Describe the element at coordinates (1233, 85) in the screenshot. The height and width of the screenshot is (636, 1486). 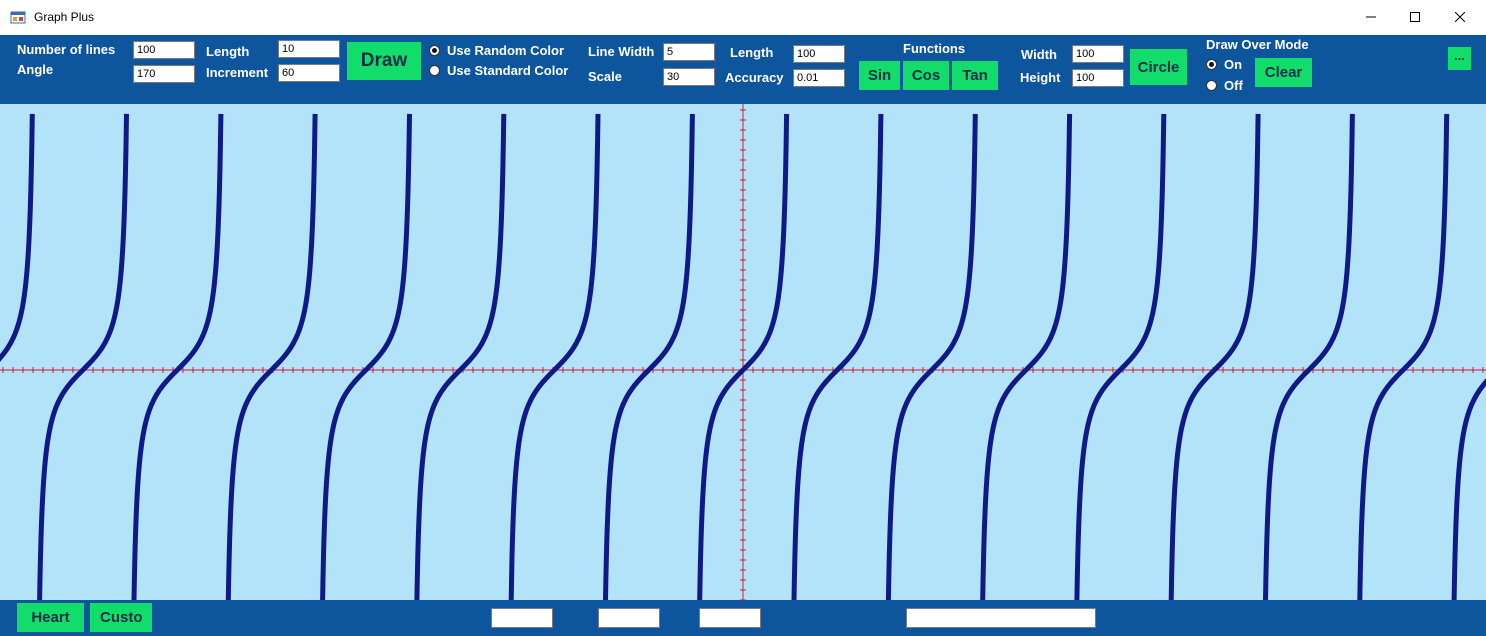
I see `draw-over-off-label: Off` at that location.